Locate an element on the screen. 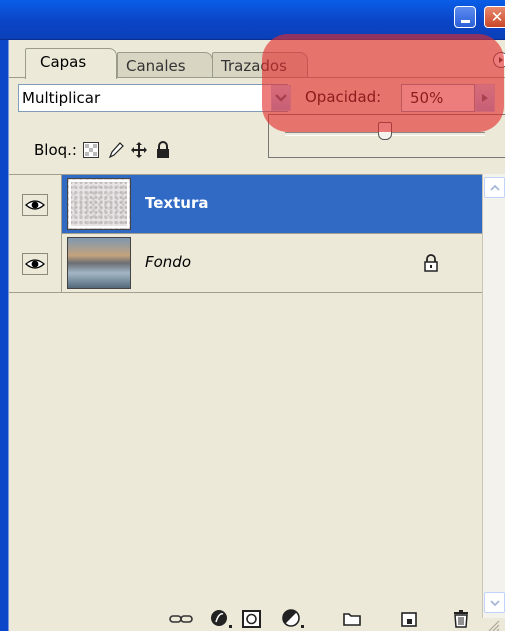 Image resolution: width=505 pixels, height=631 pixels. close-button: ✕ is located at coordinates (494, 17).